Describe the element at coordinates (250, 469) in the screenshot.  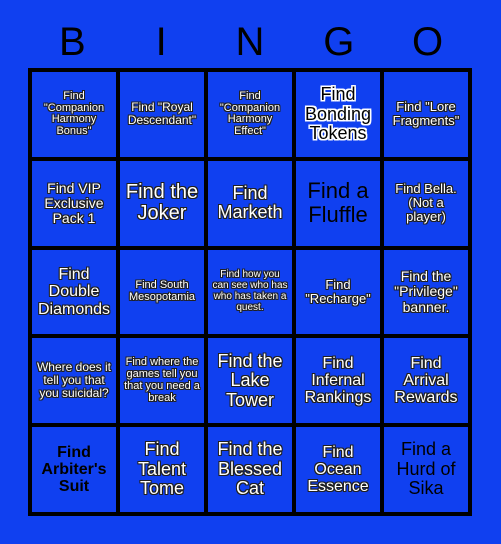
I see `bingo-cell-label: Find the Blessed Cat` at that location.